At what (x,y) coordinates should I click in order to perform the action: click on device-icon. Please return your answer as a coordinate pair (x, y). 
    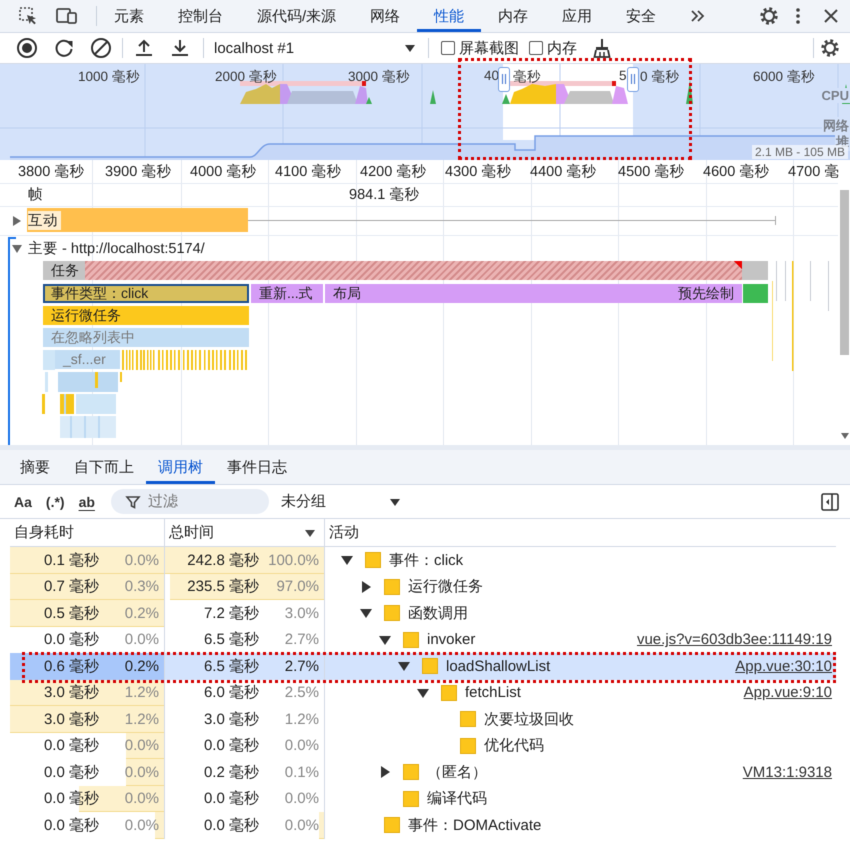
    Looking at the image, I should click on (67, 16).